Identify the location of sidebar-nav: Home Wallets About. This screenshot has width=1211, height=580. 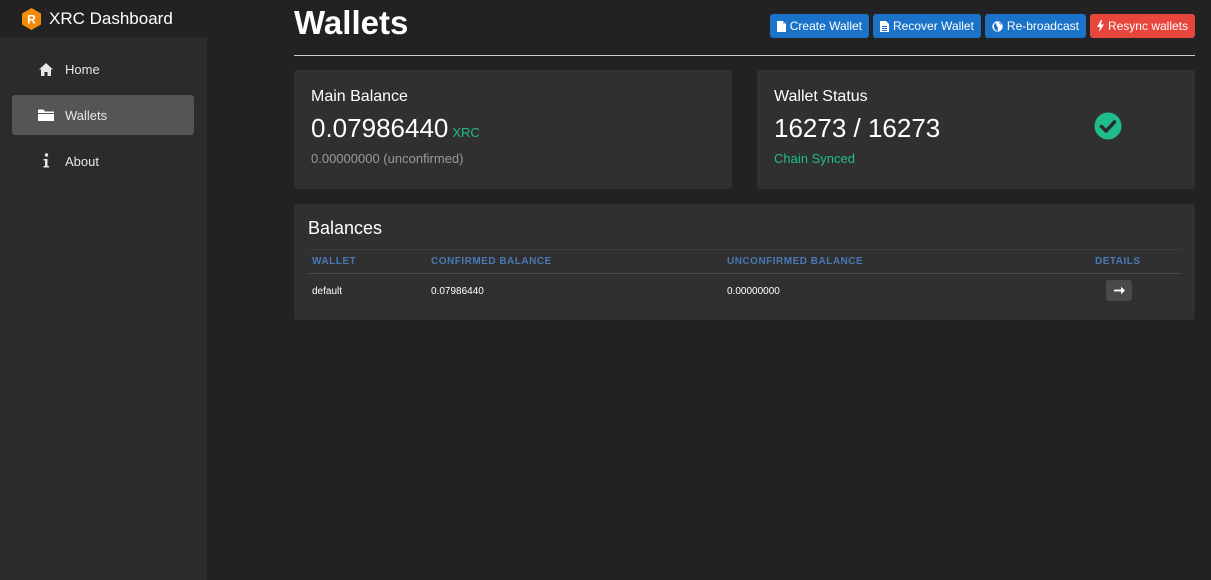
(103, 109).